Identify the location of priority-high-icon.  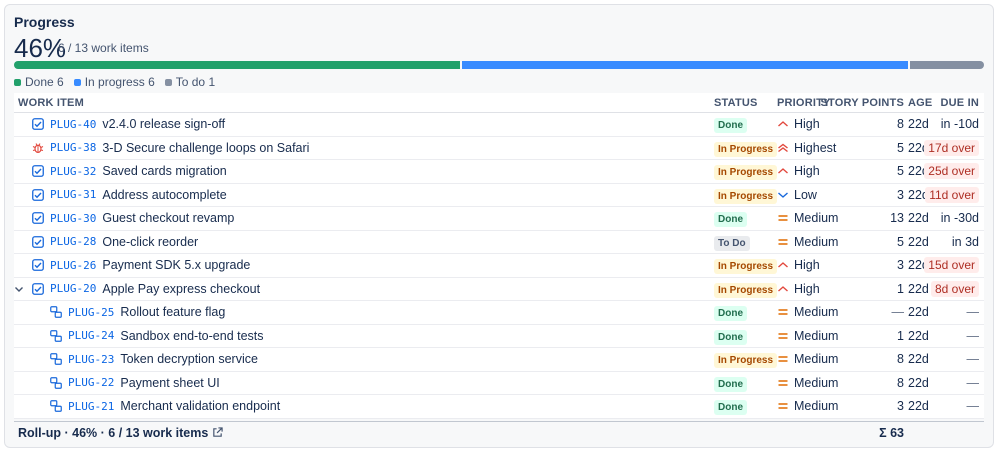
(783, 124).